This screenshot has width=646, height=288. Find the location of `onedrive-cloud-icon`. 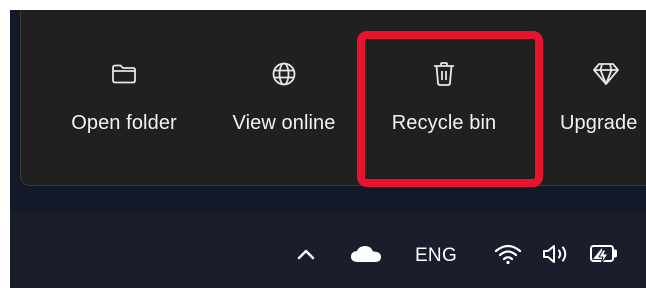

onedrive-cloud-icon is located at coordinates (366, 256).